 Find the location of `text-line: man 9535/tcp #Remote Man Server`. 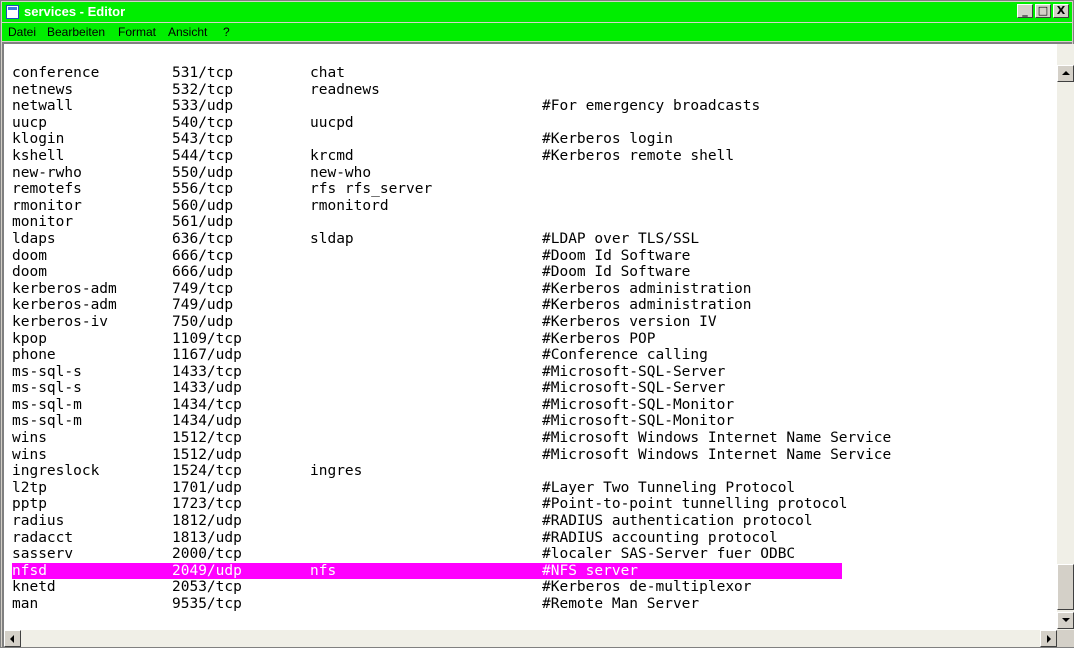

text-line: man 9535/tcp #Remote Man Server is located at coordinates (535, 604).